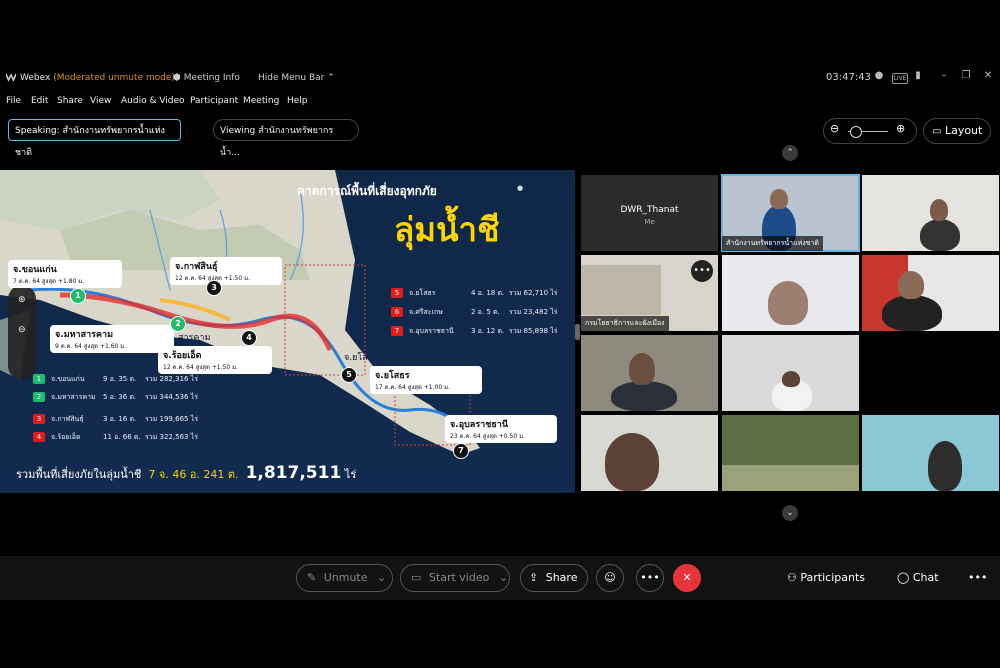 This screenshot has width=1000, height=668. What do you see at coordinates (501, 429) in the screenshot?
I see `callout-ubon: จ.อุบลราชธานี 23 ต.ค. 64 สูงสุด +0.50 ม.` at bounding box center [501, 429].